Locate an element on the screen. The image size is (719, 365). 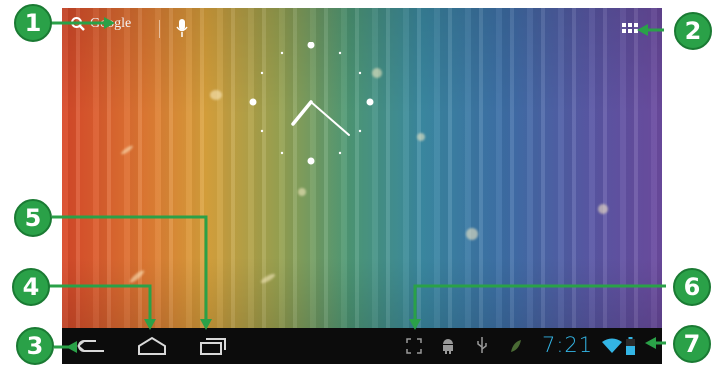
callout-3: 3 is located at coordinates (35, 346).